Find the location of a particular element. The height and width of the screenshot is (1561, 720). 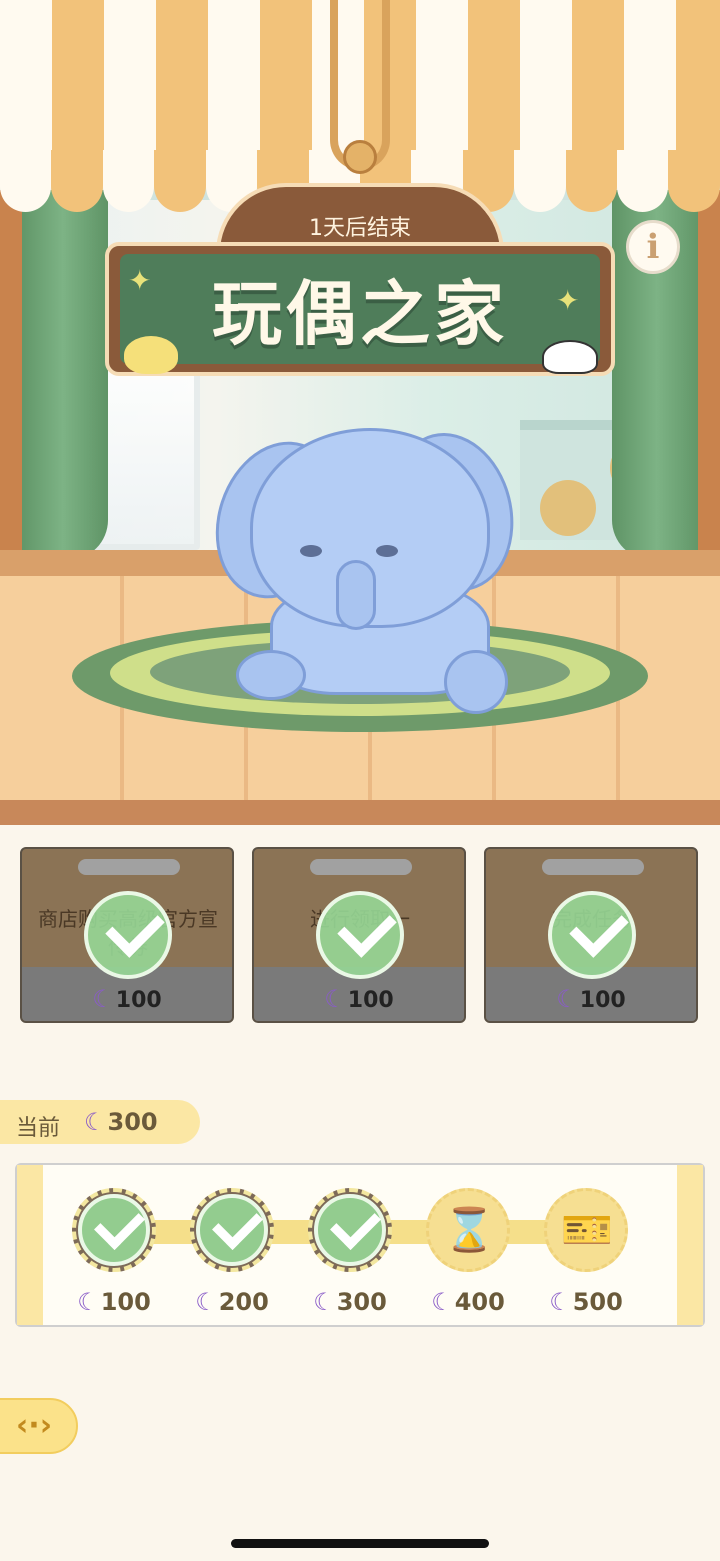

chick-plush-icon is located at coordinates (151, 355).